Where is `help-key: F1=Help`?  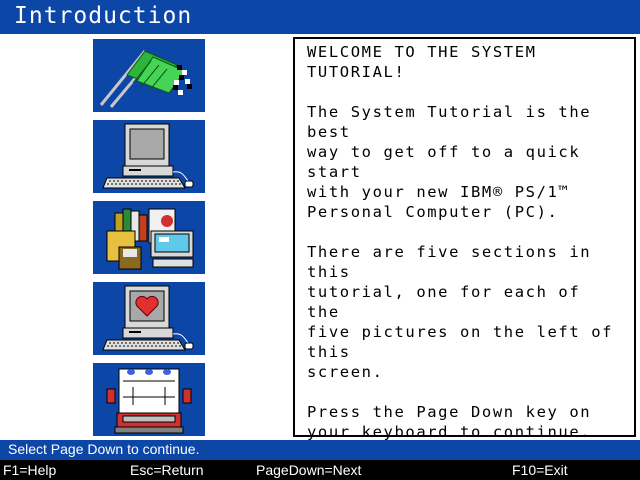 help-key: F1=Help is located at coordinates (29, 470).